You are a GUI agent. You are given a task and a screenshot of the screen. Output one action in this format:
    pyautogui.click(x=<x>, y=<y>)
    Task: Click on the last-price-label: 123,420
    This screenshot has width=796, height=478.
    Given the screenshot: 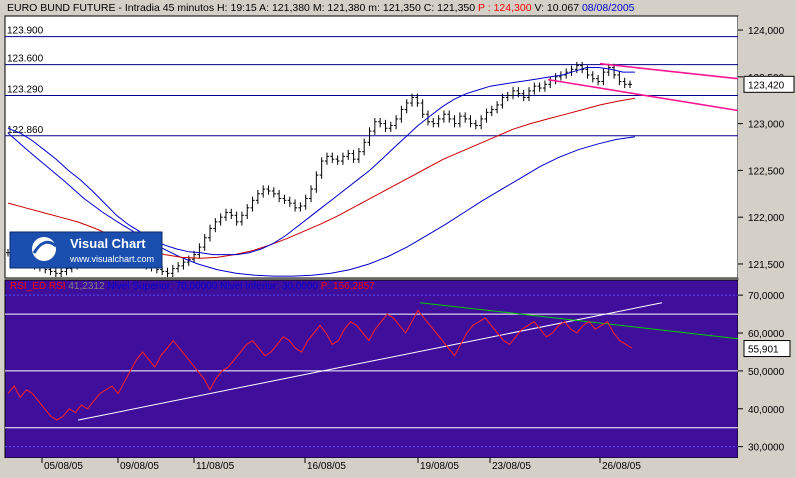 What is the action you would take?
    pyautogui.click(x=766, y=85)
    